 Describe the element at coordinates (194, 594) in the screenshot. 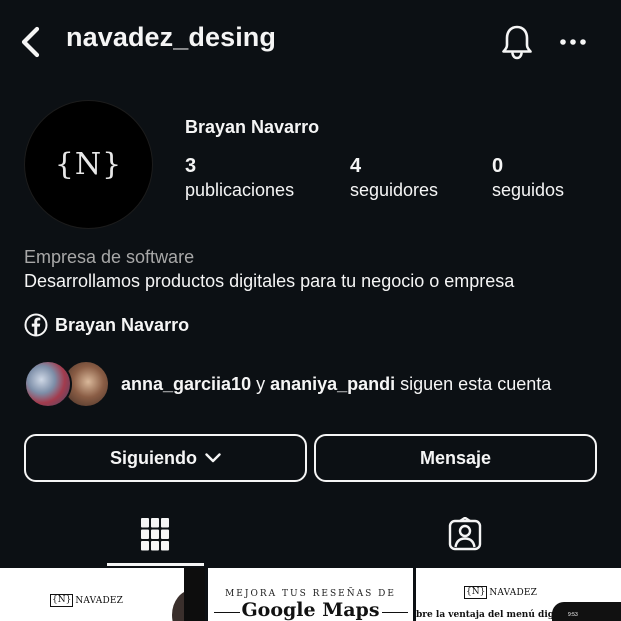

I see `post-photo-edge` at that location.